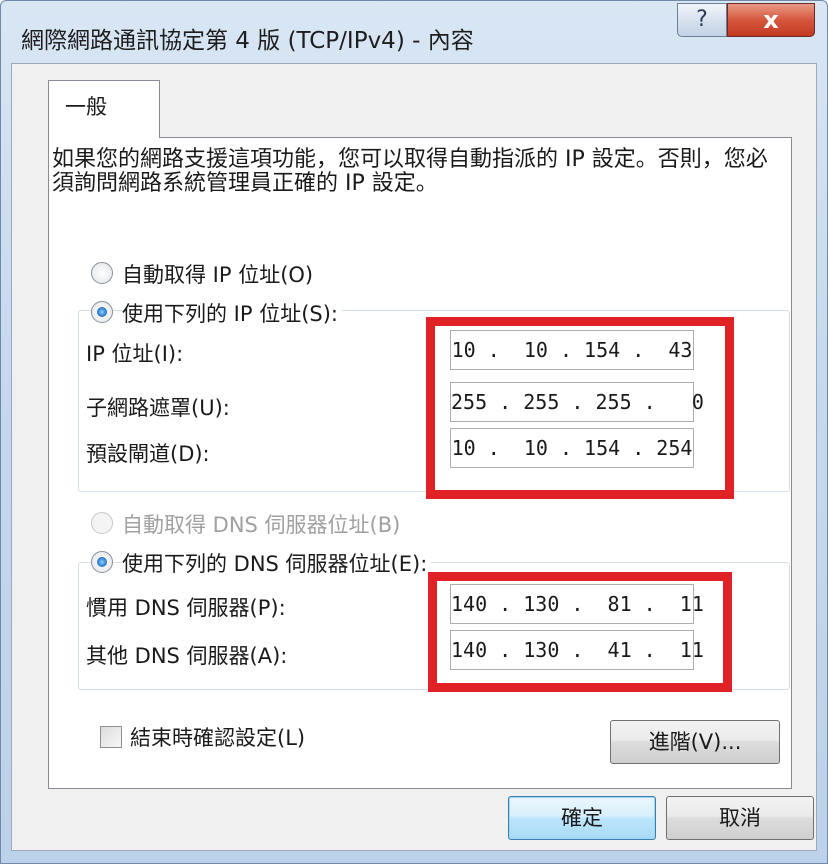 Image resolution: width=828 pixels, height=864 pixels. Describe the element at coordinates (186, 608) in the screenshot. I see `preferred-dns-label: 慣用 DNS 伺服器(P):` at that location.